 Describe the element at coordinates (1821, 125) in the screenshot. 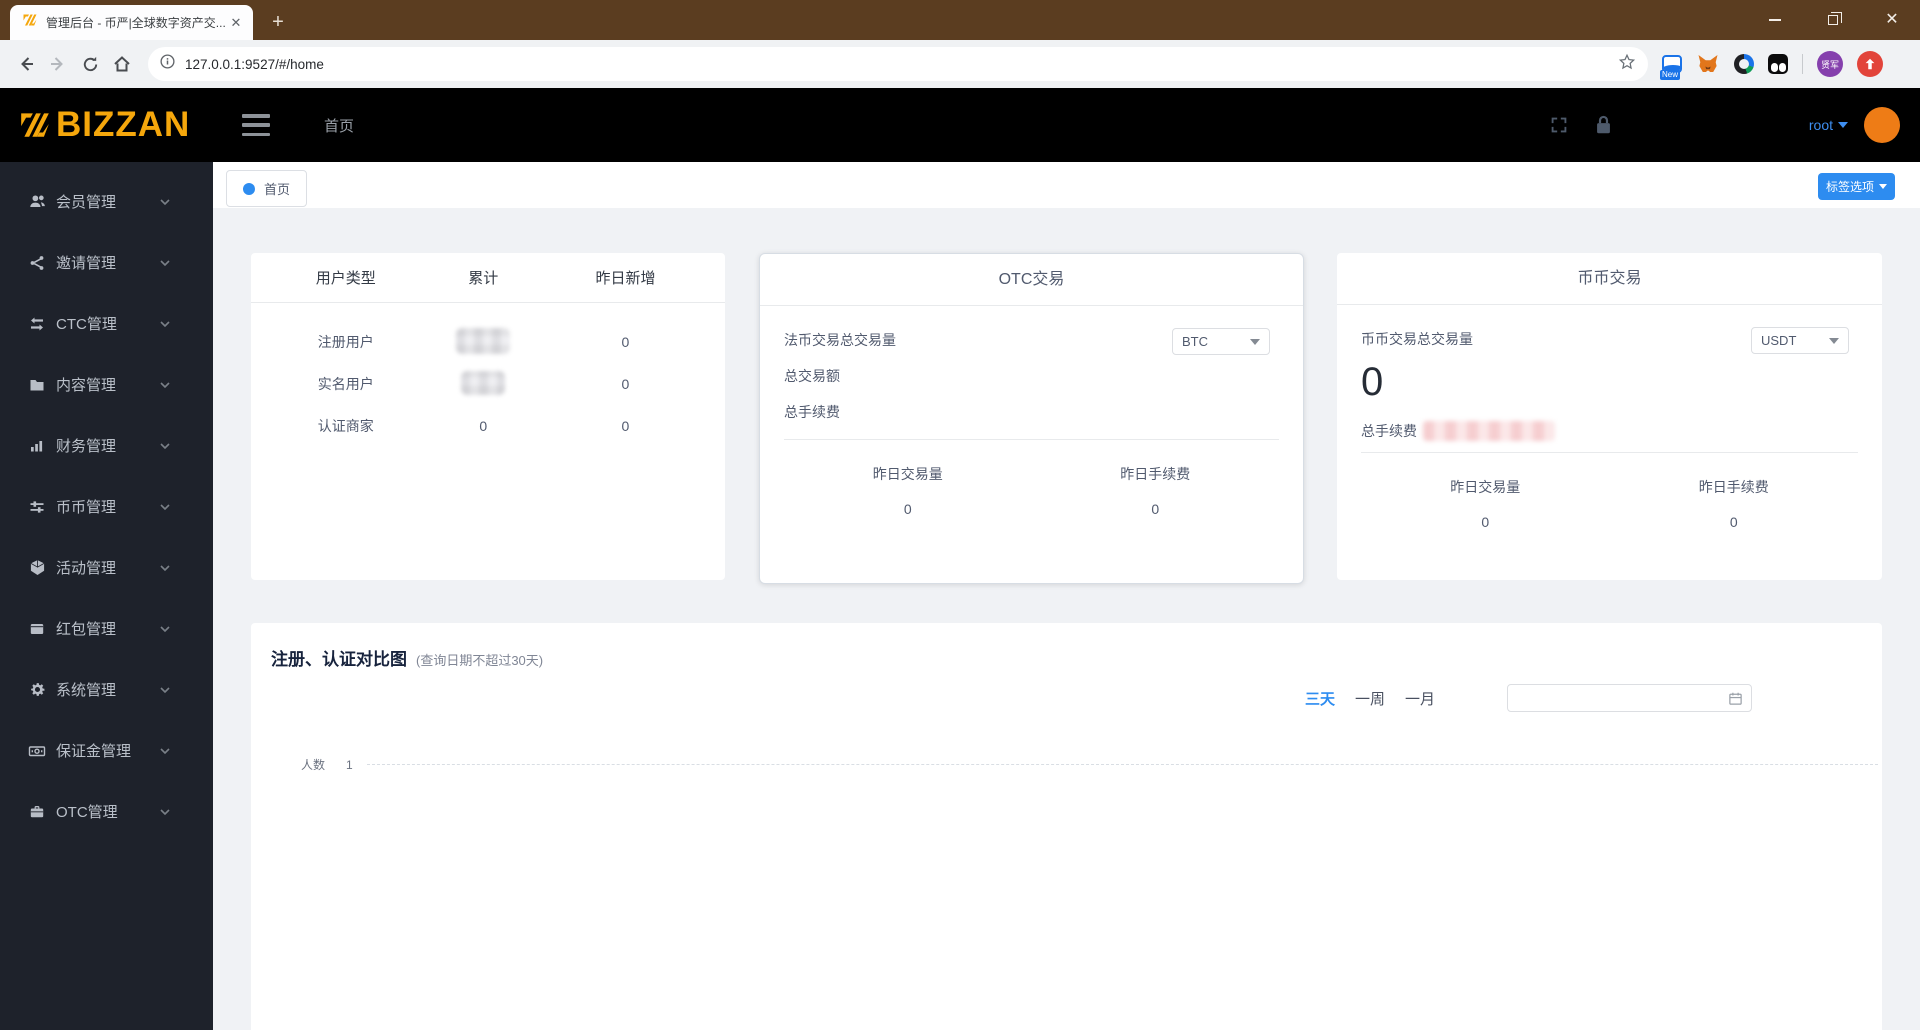

I see `user-dropdown: root` at that location.